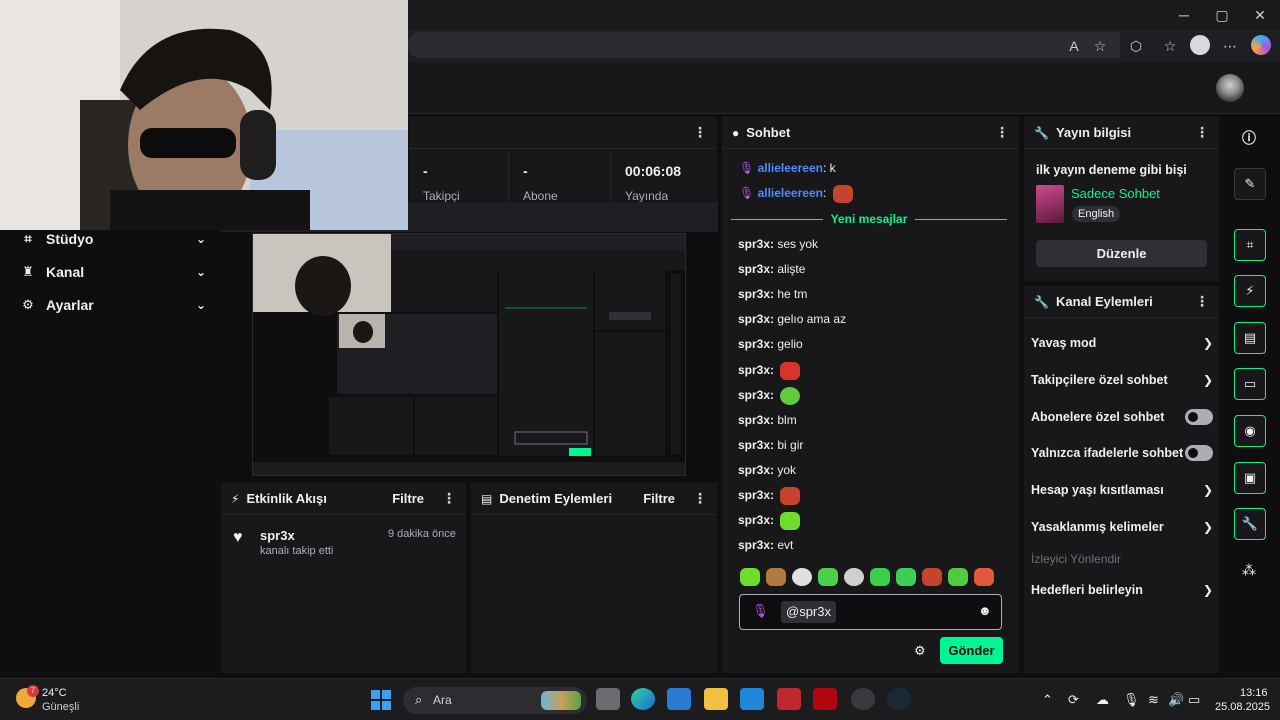 The height and width of the screenshot is (720, 1280). What do you see at coordinates (1199, 417) in the screenshot?
I see `subscribers-only-toggle` at bounding box center [1199, 417].